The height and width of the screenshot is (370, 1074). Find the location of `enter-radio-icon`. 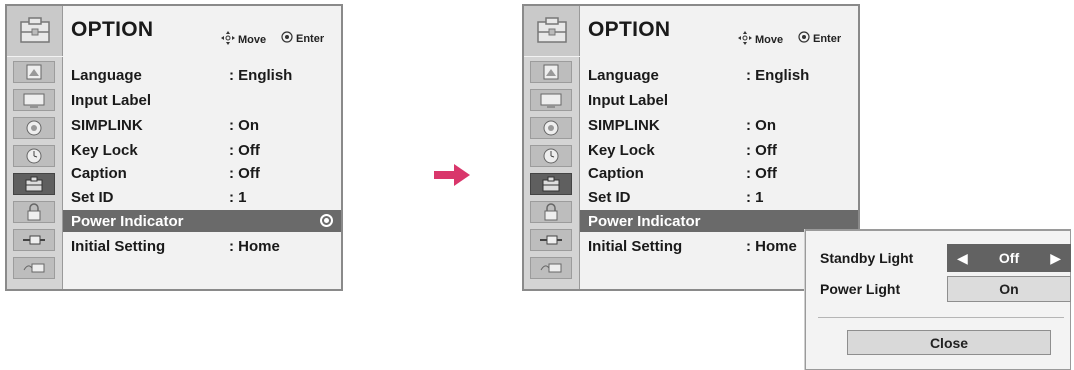

enter-radio-icon is located at coordinates (326, 220).